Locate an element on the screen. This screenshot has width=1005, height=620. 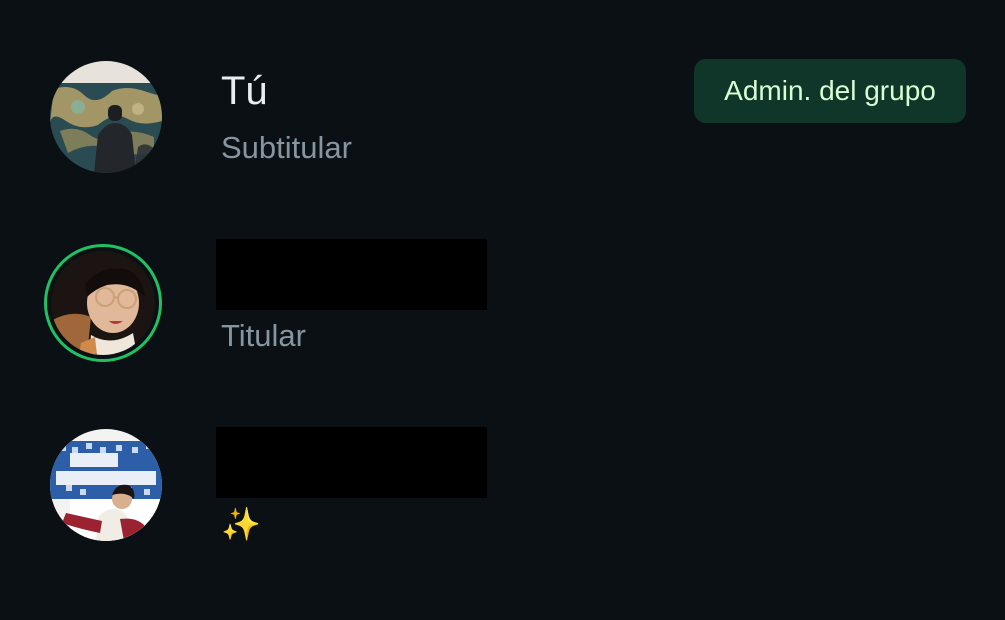
member-name: Tú is located at coordinates (244, 91).